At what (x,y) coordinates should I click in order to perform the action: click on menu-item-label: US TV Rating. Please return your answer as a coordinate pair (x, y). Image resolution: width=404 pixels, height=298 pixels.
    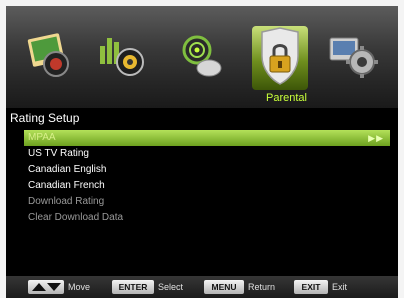
    Looking at the image, I should click on (58, 153).